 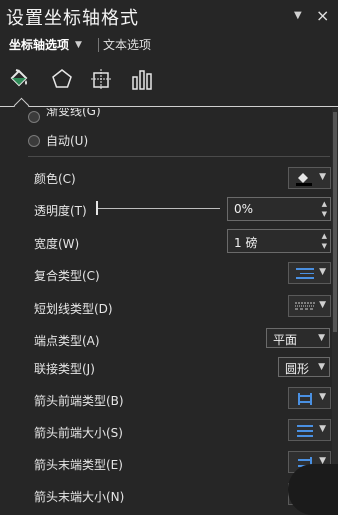 I want to click on begin-arrow-type-button: ▼, so click(x=309, y=398).